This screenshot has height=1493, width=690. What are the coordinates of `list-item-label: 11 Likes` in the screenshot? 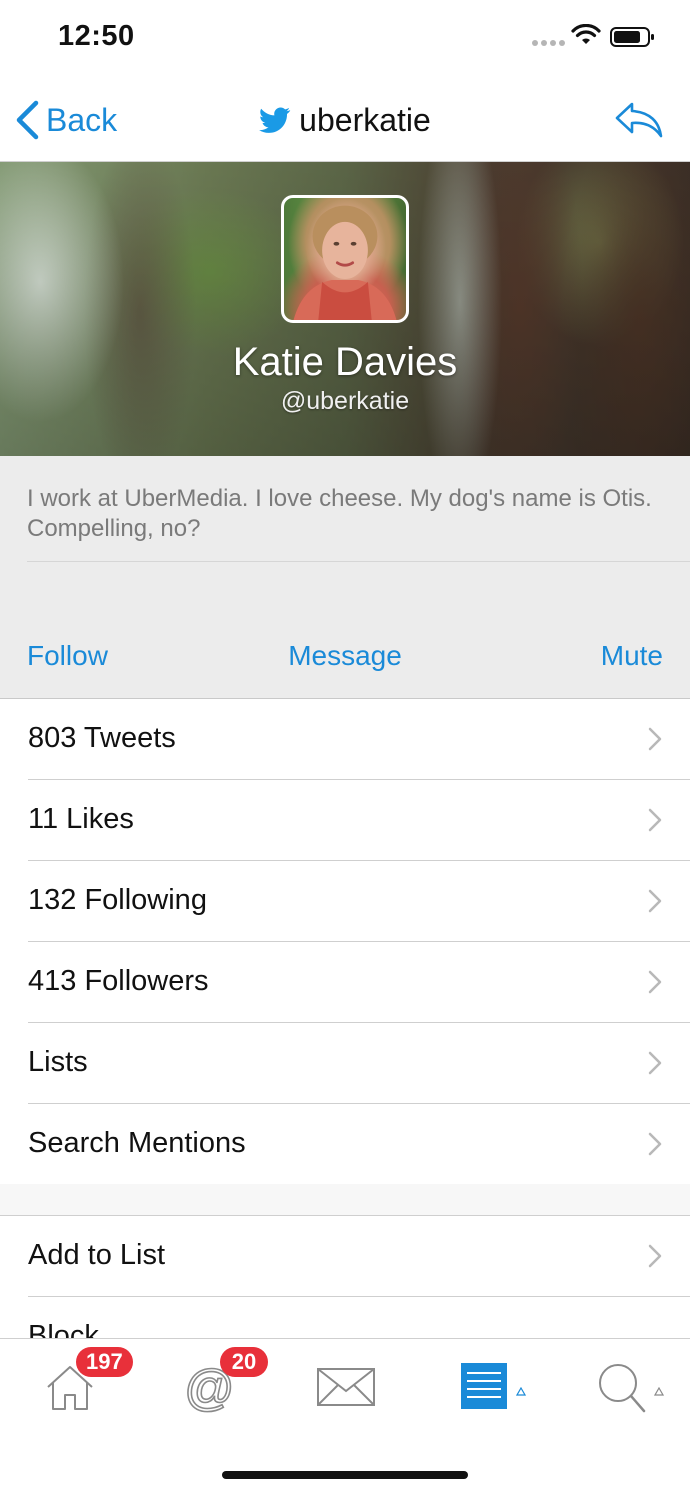 It's located at (81, 819).